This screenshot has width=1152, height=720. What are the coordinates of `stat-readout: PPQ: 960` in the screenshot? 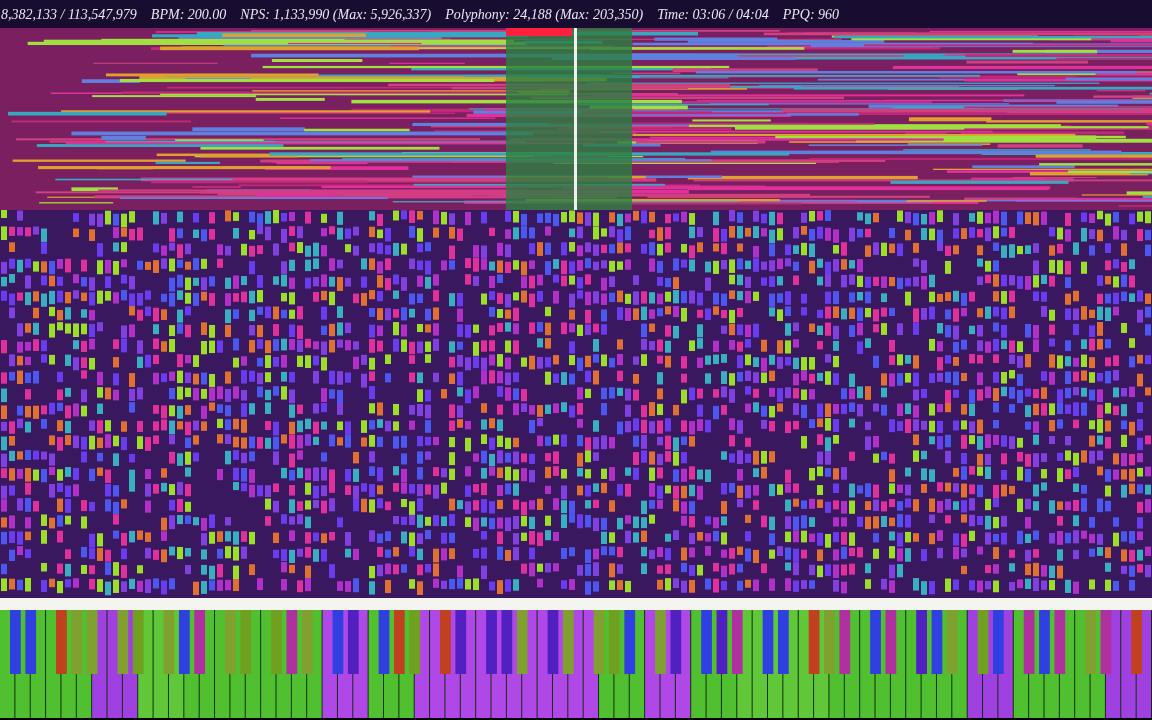 It's located at (811, 14).